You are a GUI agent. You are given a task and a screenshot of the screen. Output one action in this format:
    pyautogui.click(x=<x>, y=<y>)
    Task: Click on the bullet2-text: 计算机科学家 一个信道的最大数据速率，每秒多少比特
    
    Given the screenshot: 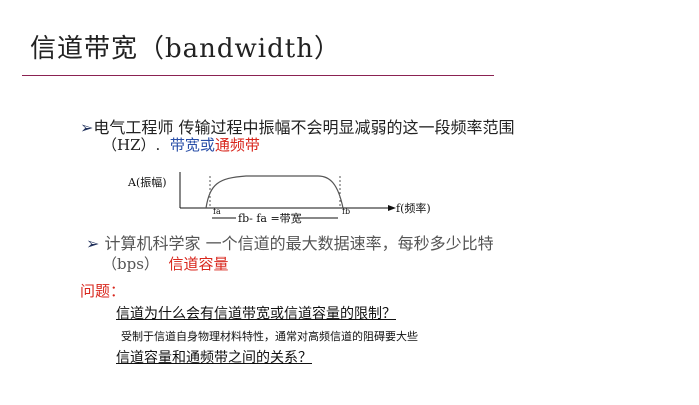 What is the action you would take?
    pyautogui.click(x=299, y=243)
    